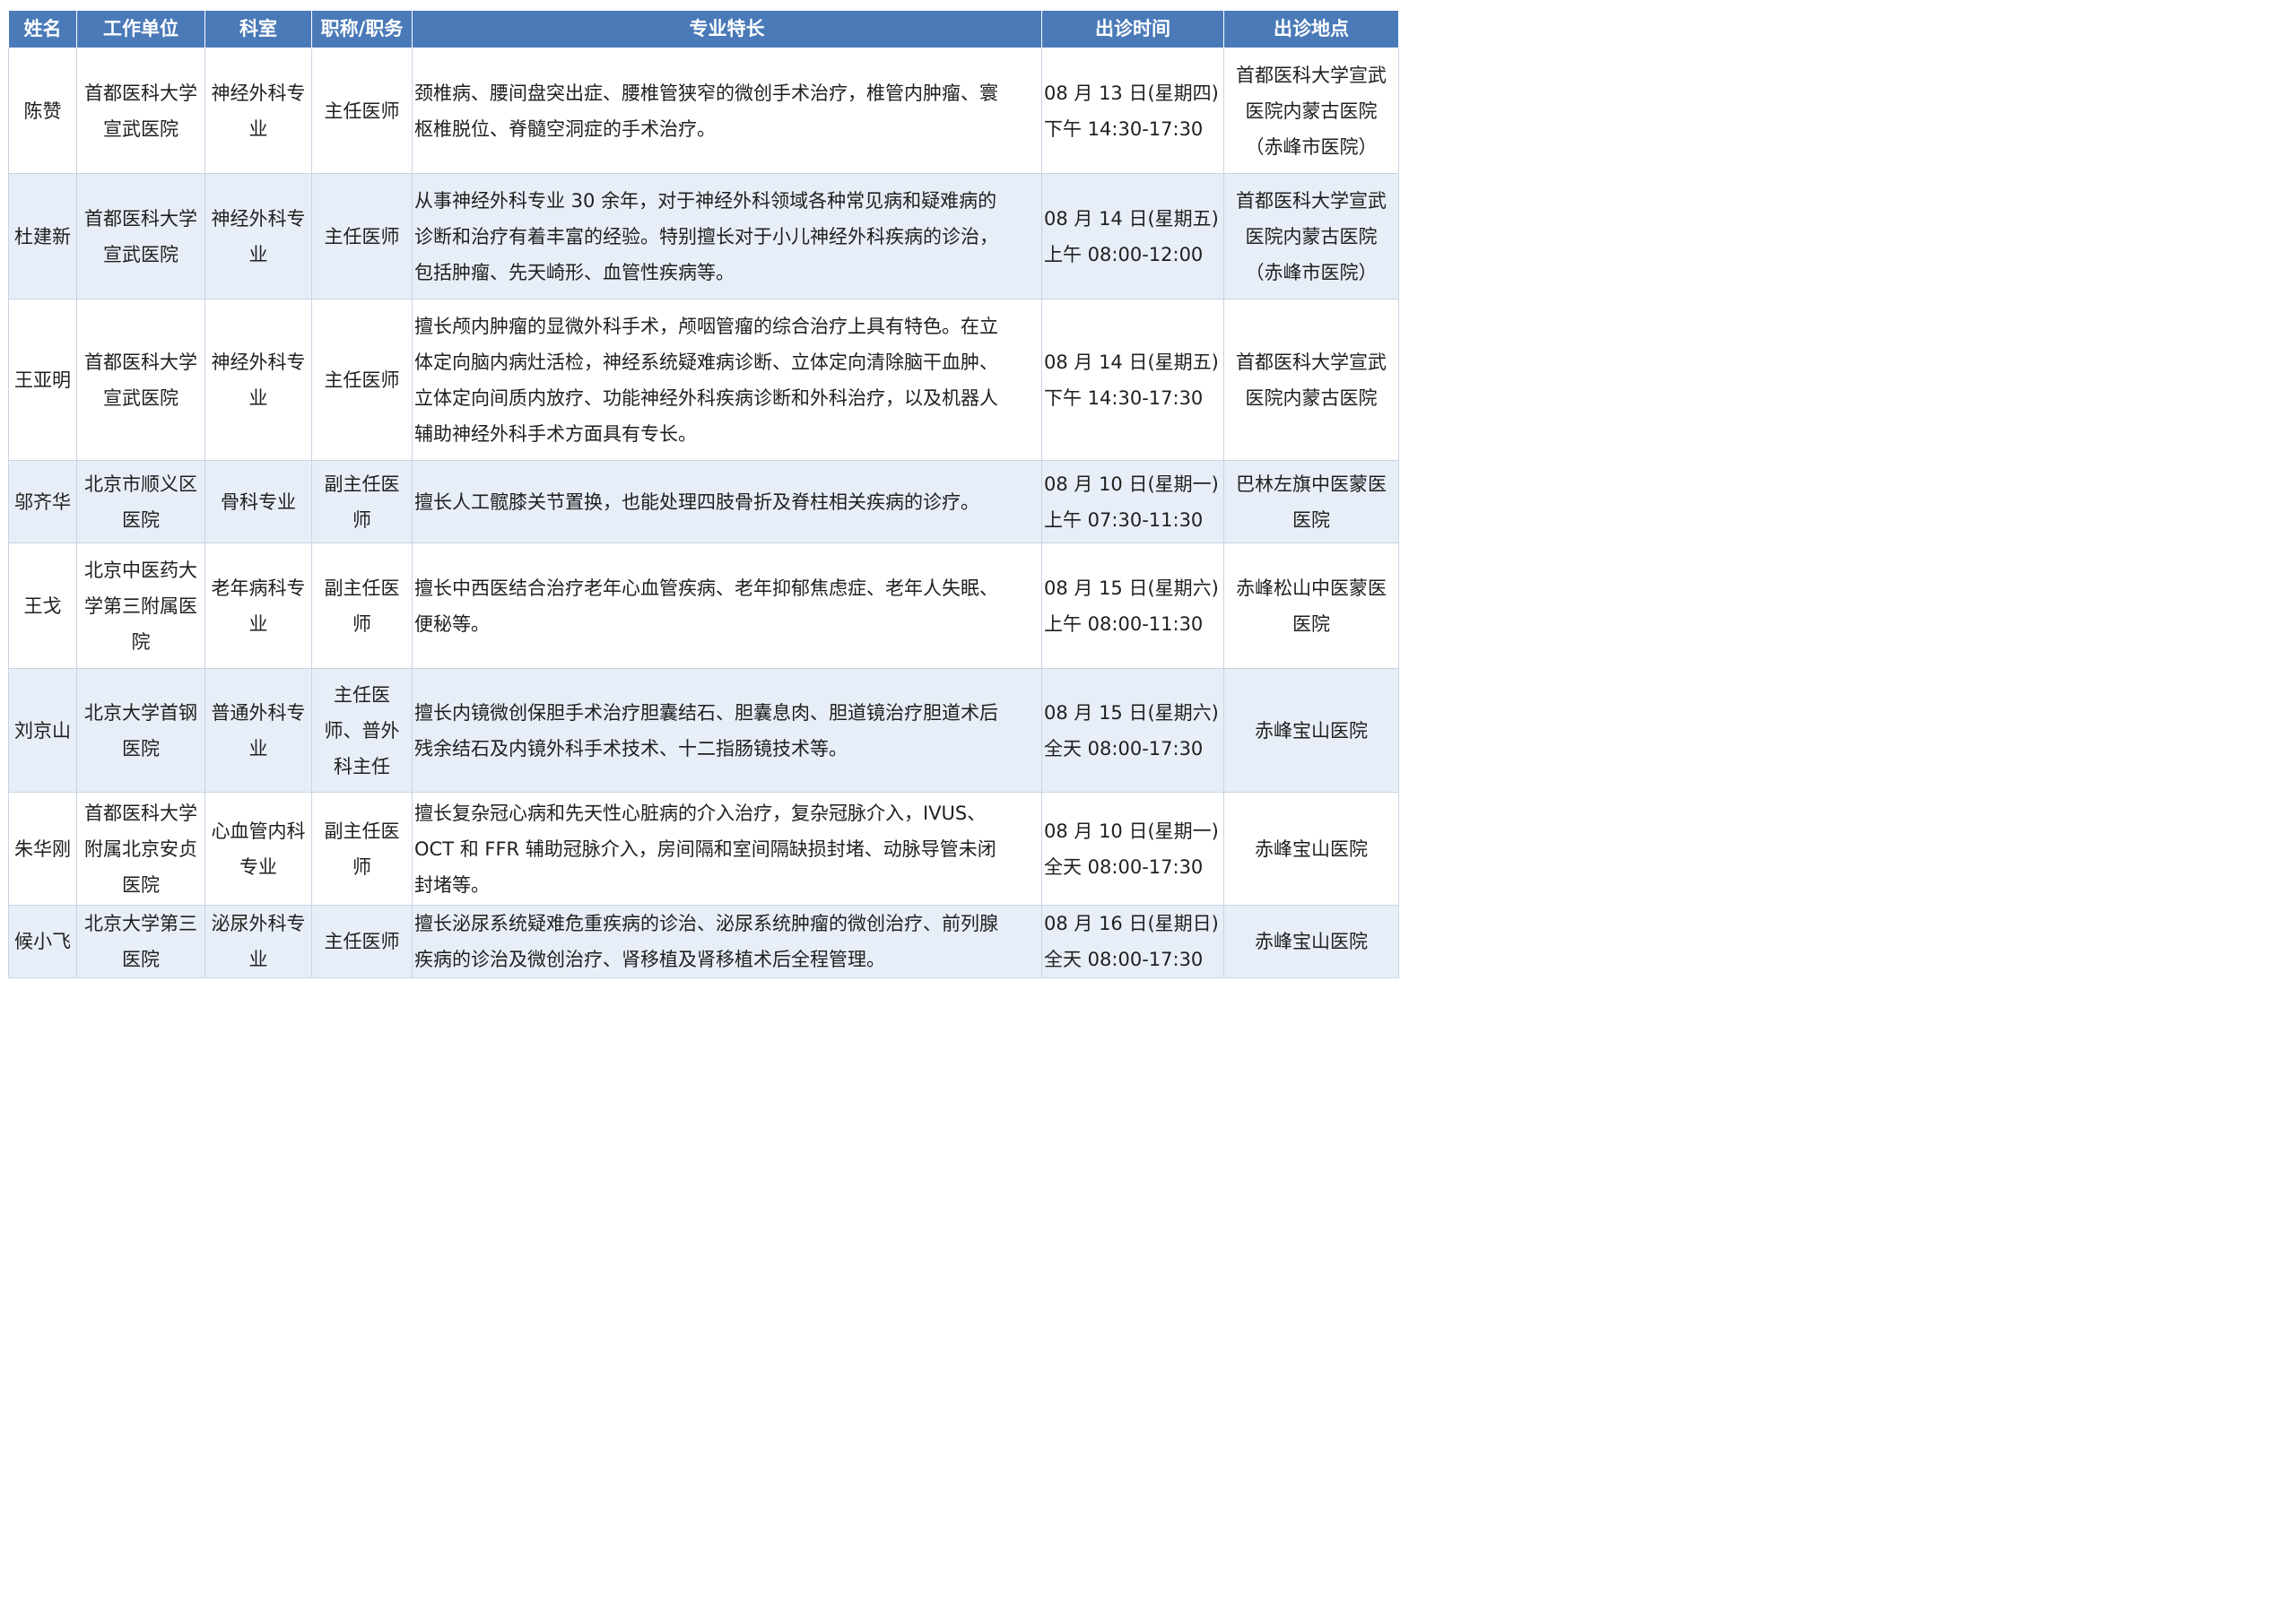 The image size is (2296, 1623). What do you see at coordinates (1124, 519) in the screenshot?
I see `cell-time-line: 上午 07:30-11:30` at bounding box center [1124, 519].